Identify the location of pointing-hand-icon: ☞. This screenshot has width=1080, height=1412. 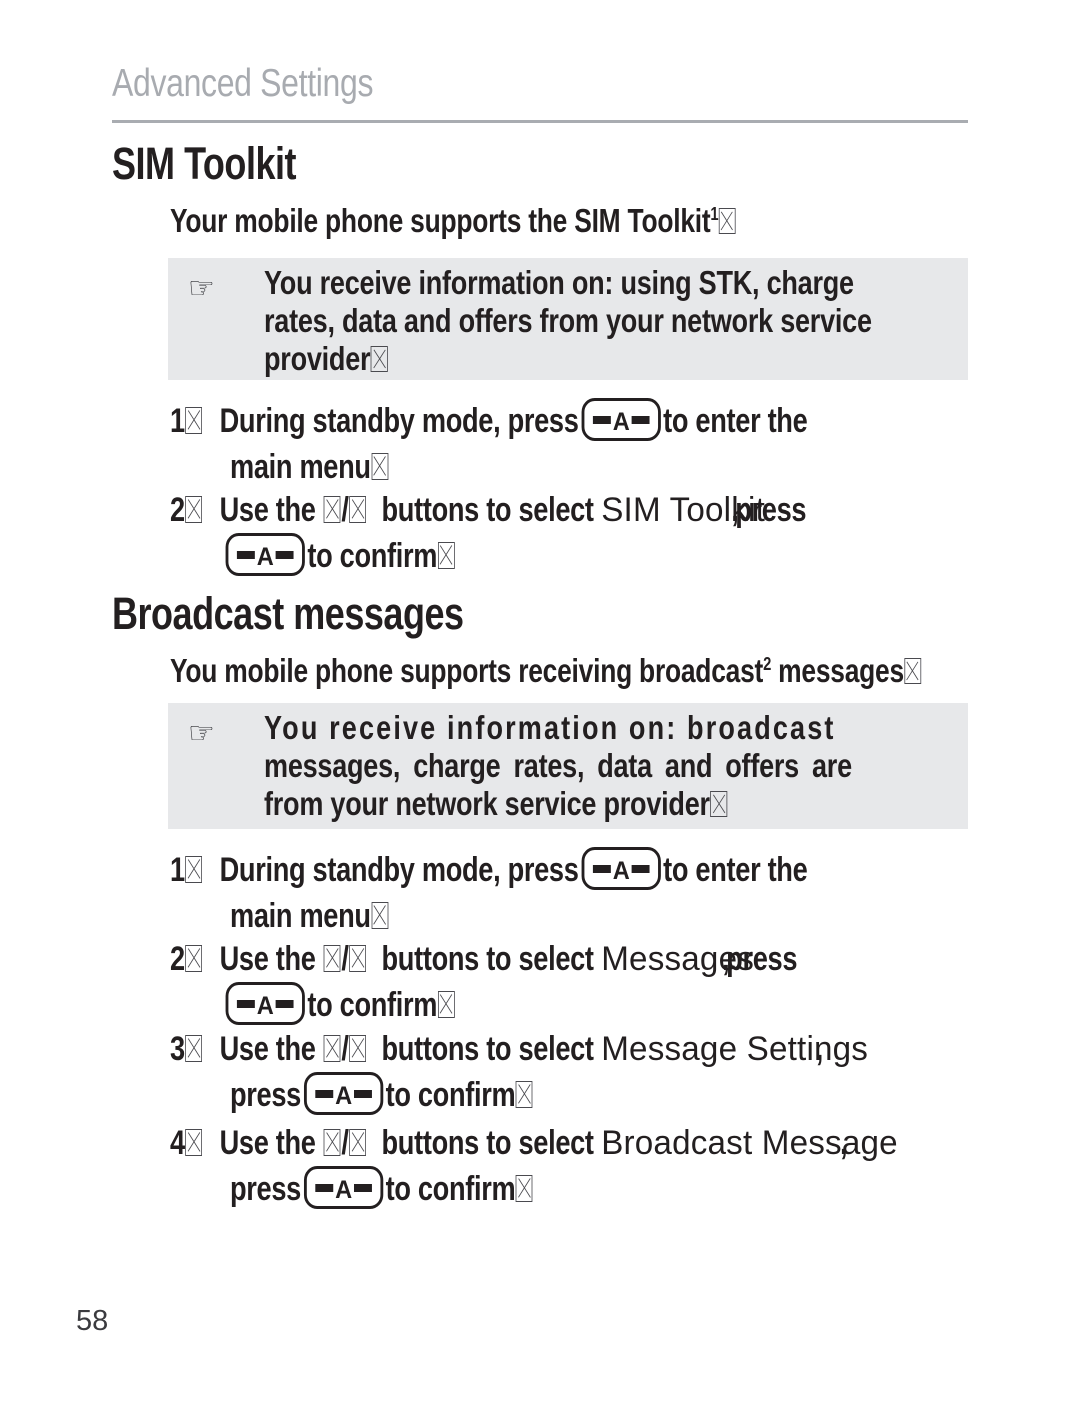
(201, 733).